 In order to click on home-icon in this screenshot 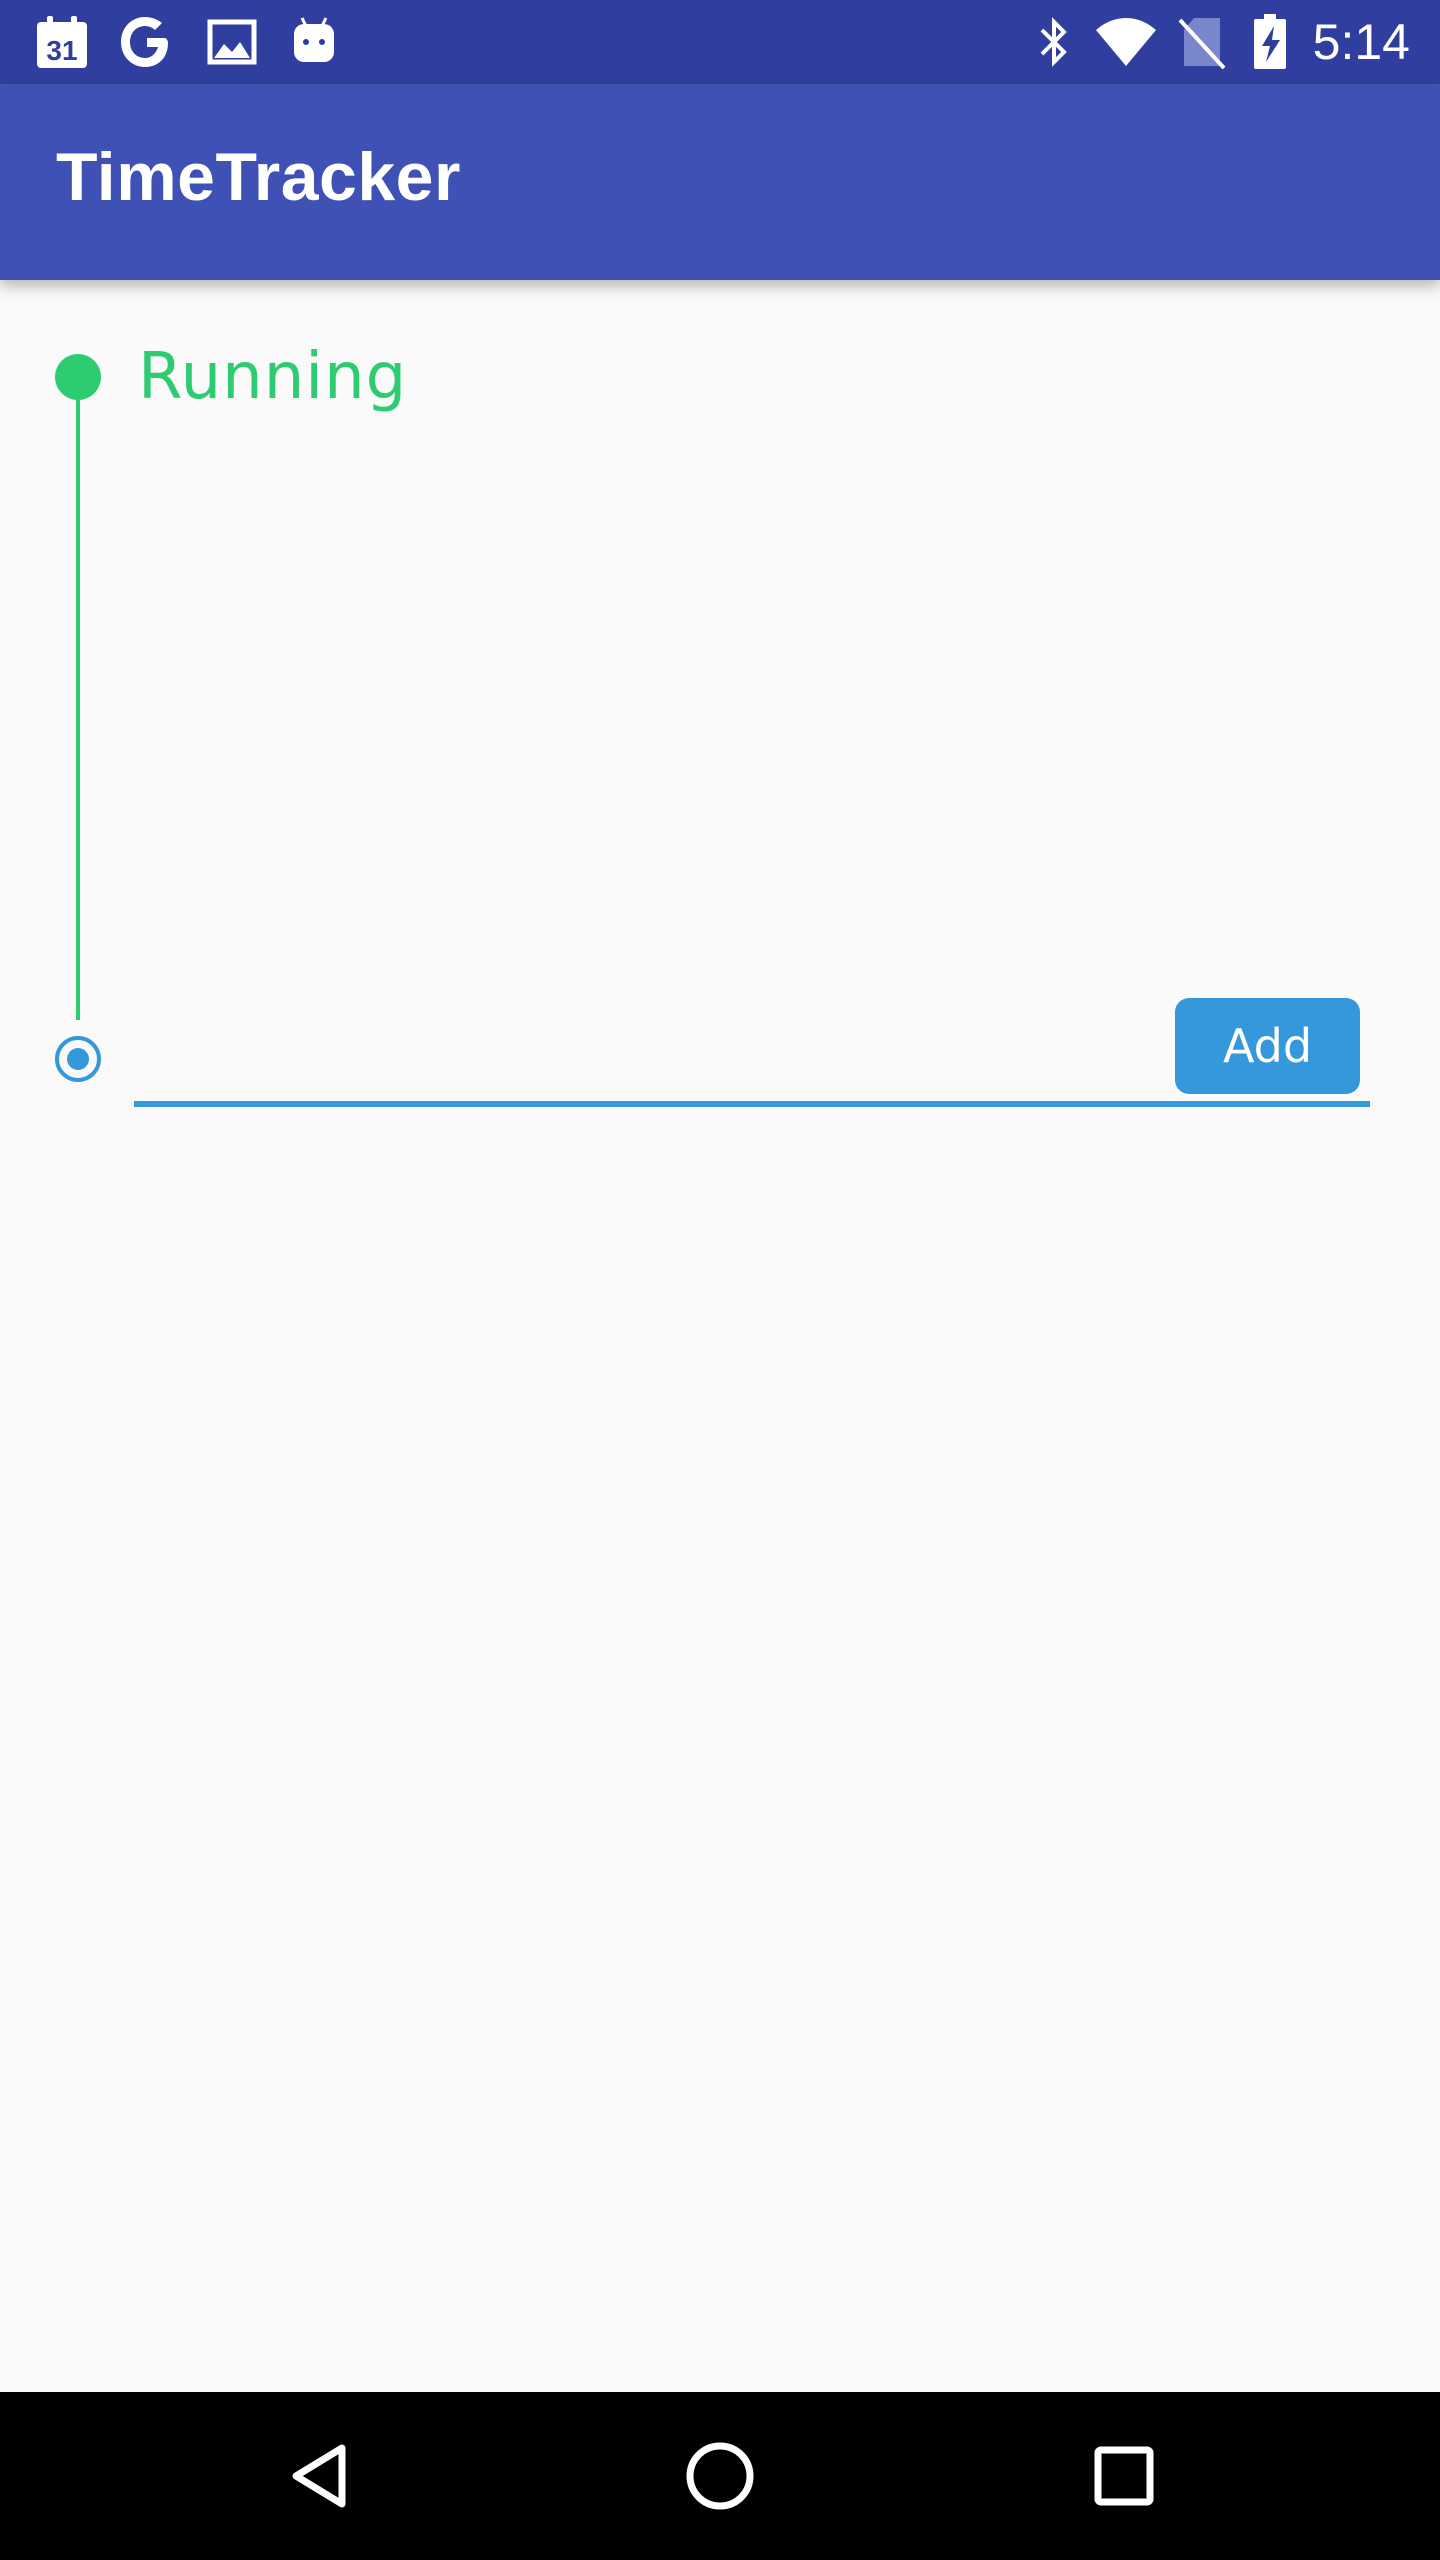, I will do `click(720, 2476)`.